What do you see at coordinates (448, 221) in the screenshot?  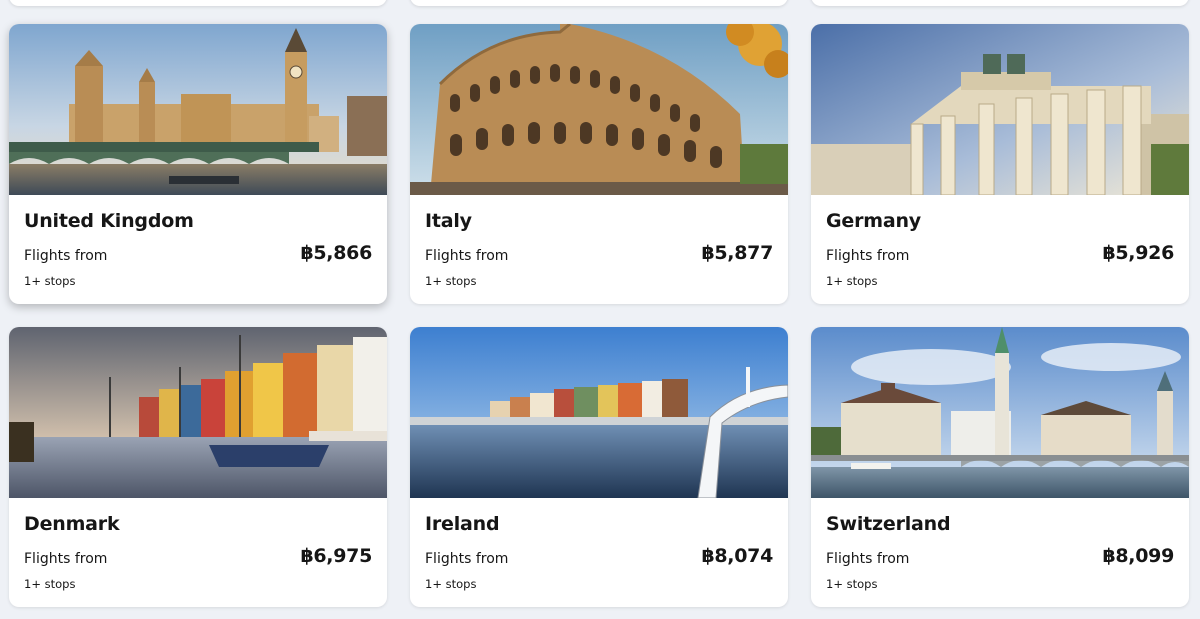 I see `destination-country-name: Italy` at bounding box center [448, 221].